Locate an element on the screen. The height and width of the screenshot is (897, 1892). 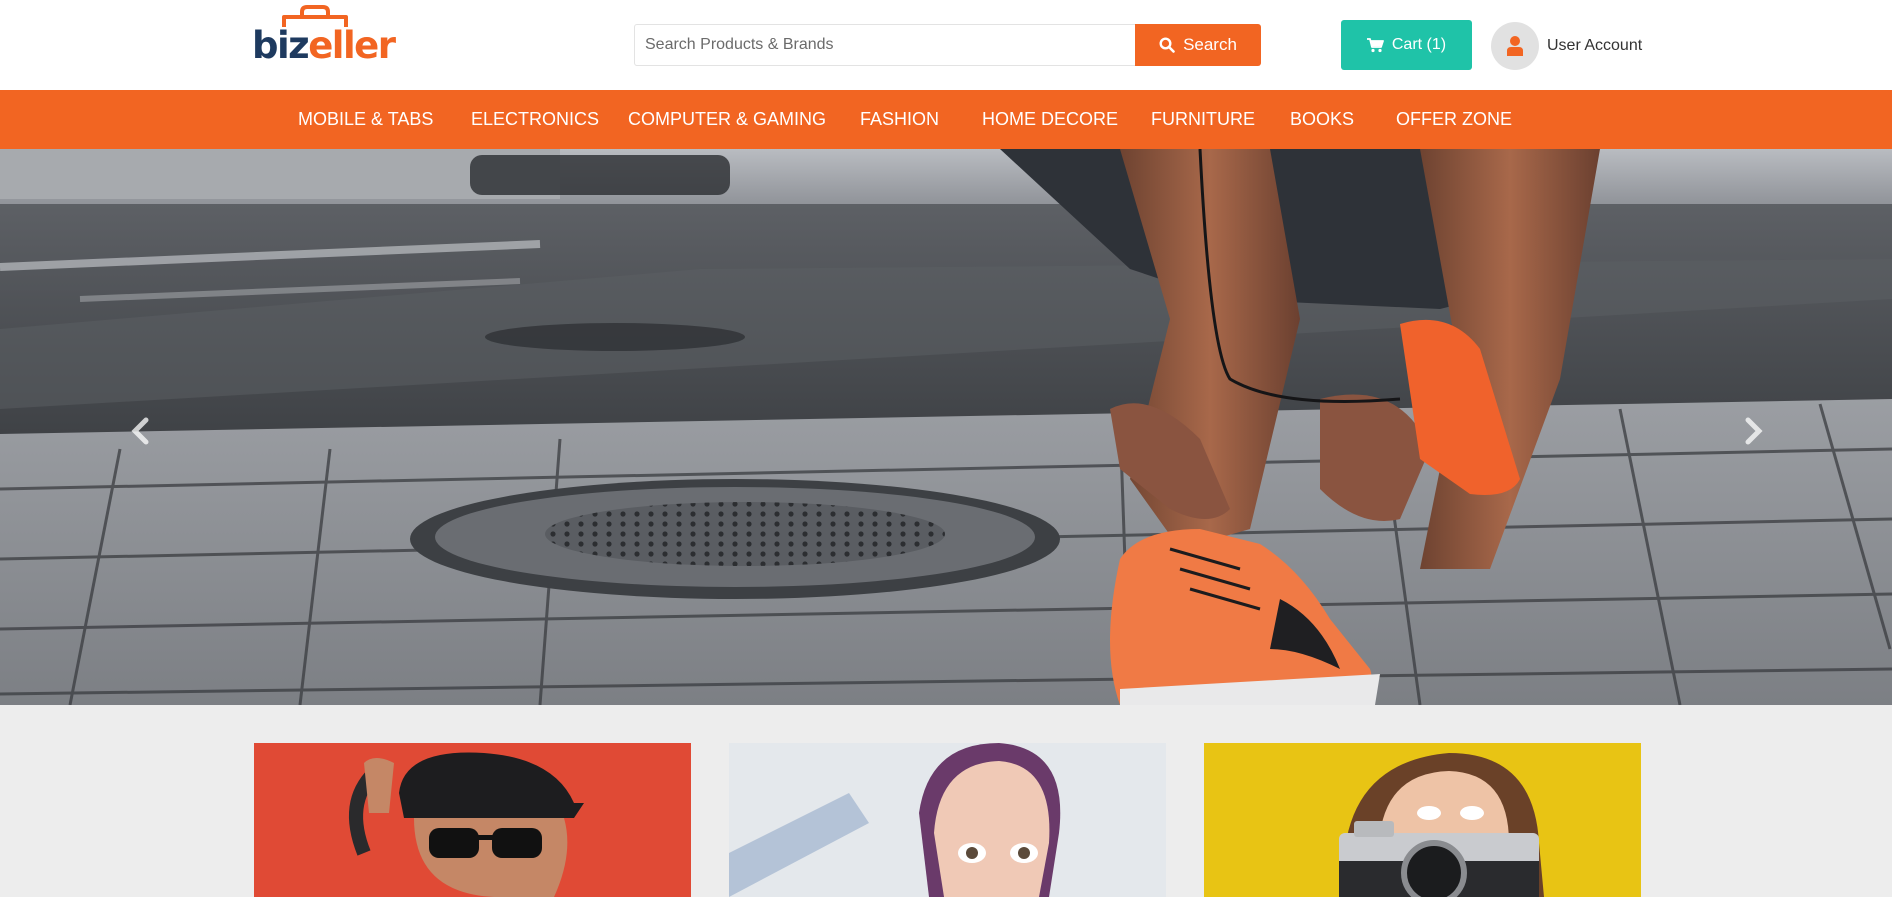
avatar is located at coordinates (1515, 46).